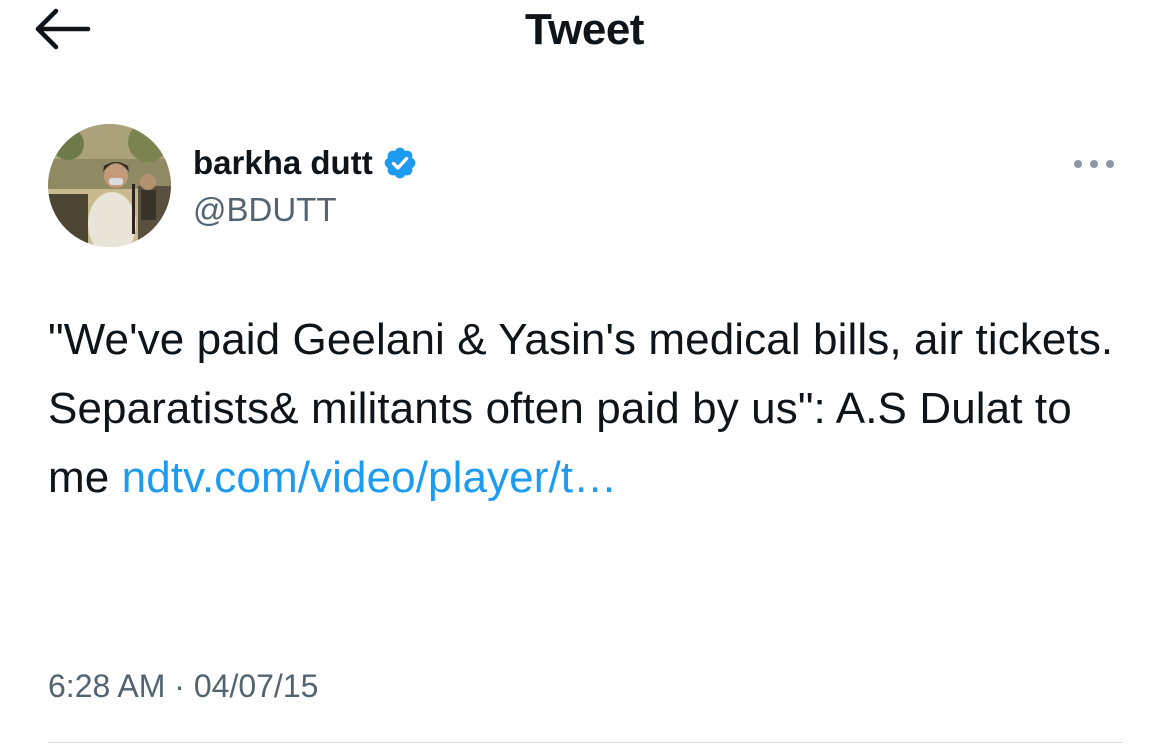 Image resolution: width=1169 pixels, height=748 pixels. Describe the element at coordinates (283, 162) in the screenshot. I see `author-name-text: barkha dutt` at that location.